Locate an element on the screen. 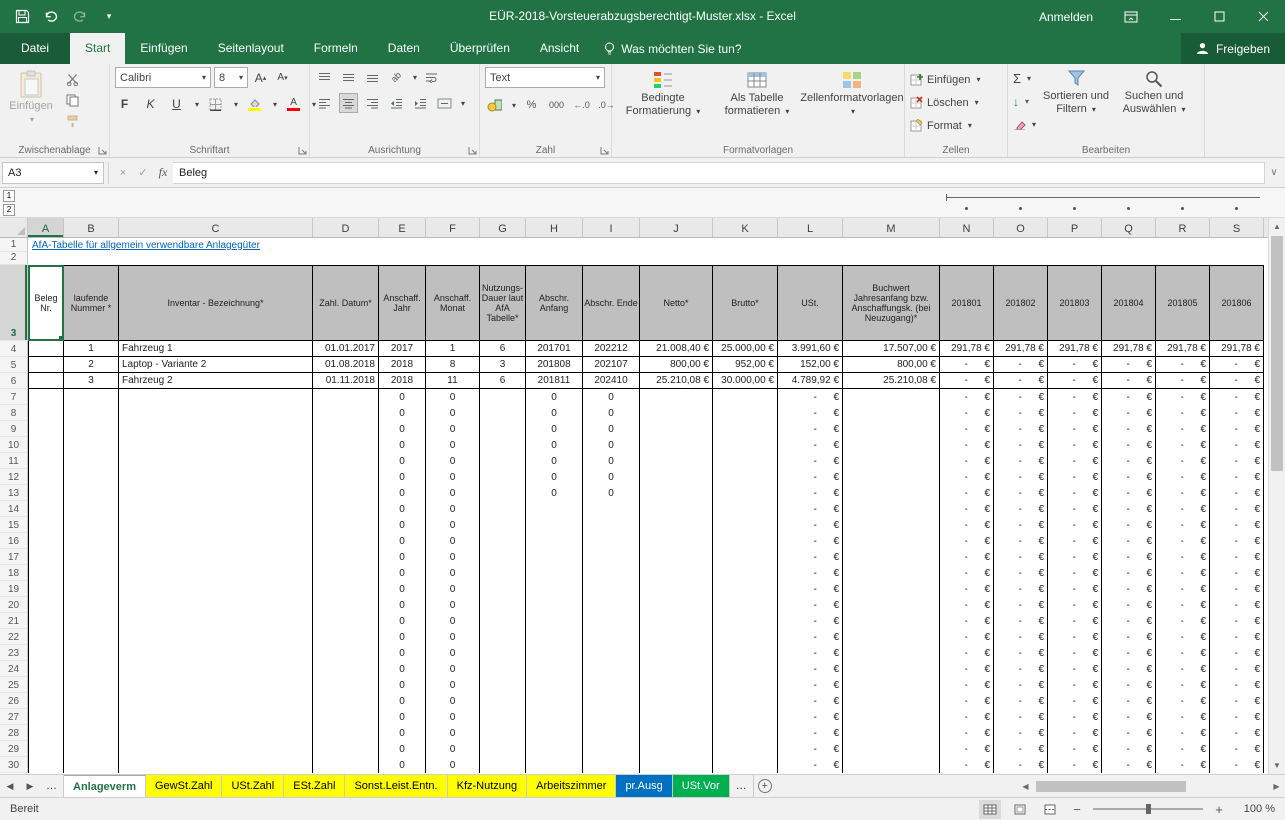 The height and width of the screenshot is (820, 1285). cell-Q24: - € is located at coordinates (1129, 669).